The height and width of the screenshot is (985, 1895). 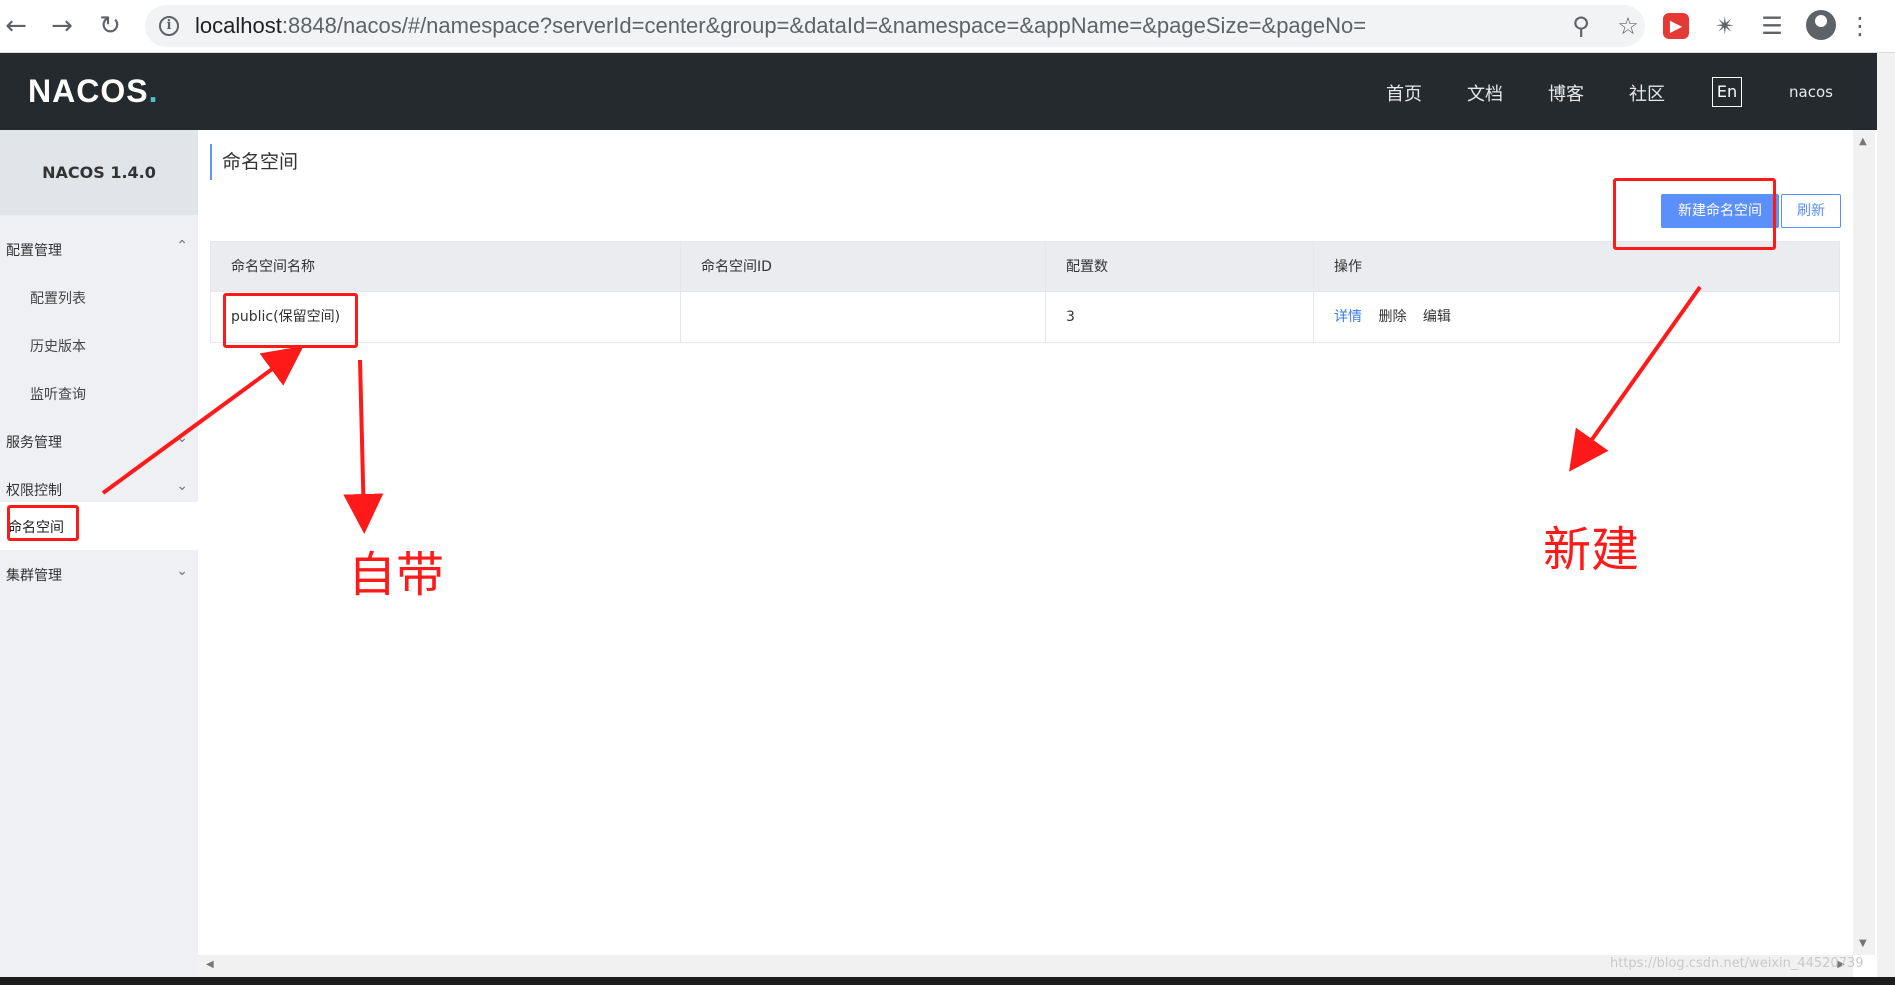 What do you see at coordinates (1863, 141) in the screenshot?
I see `scroll-up-icon: ▲` at bounding box center [1863, 141].